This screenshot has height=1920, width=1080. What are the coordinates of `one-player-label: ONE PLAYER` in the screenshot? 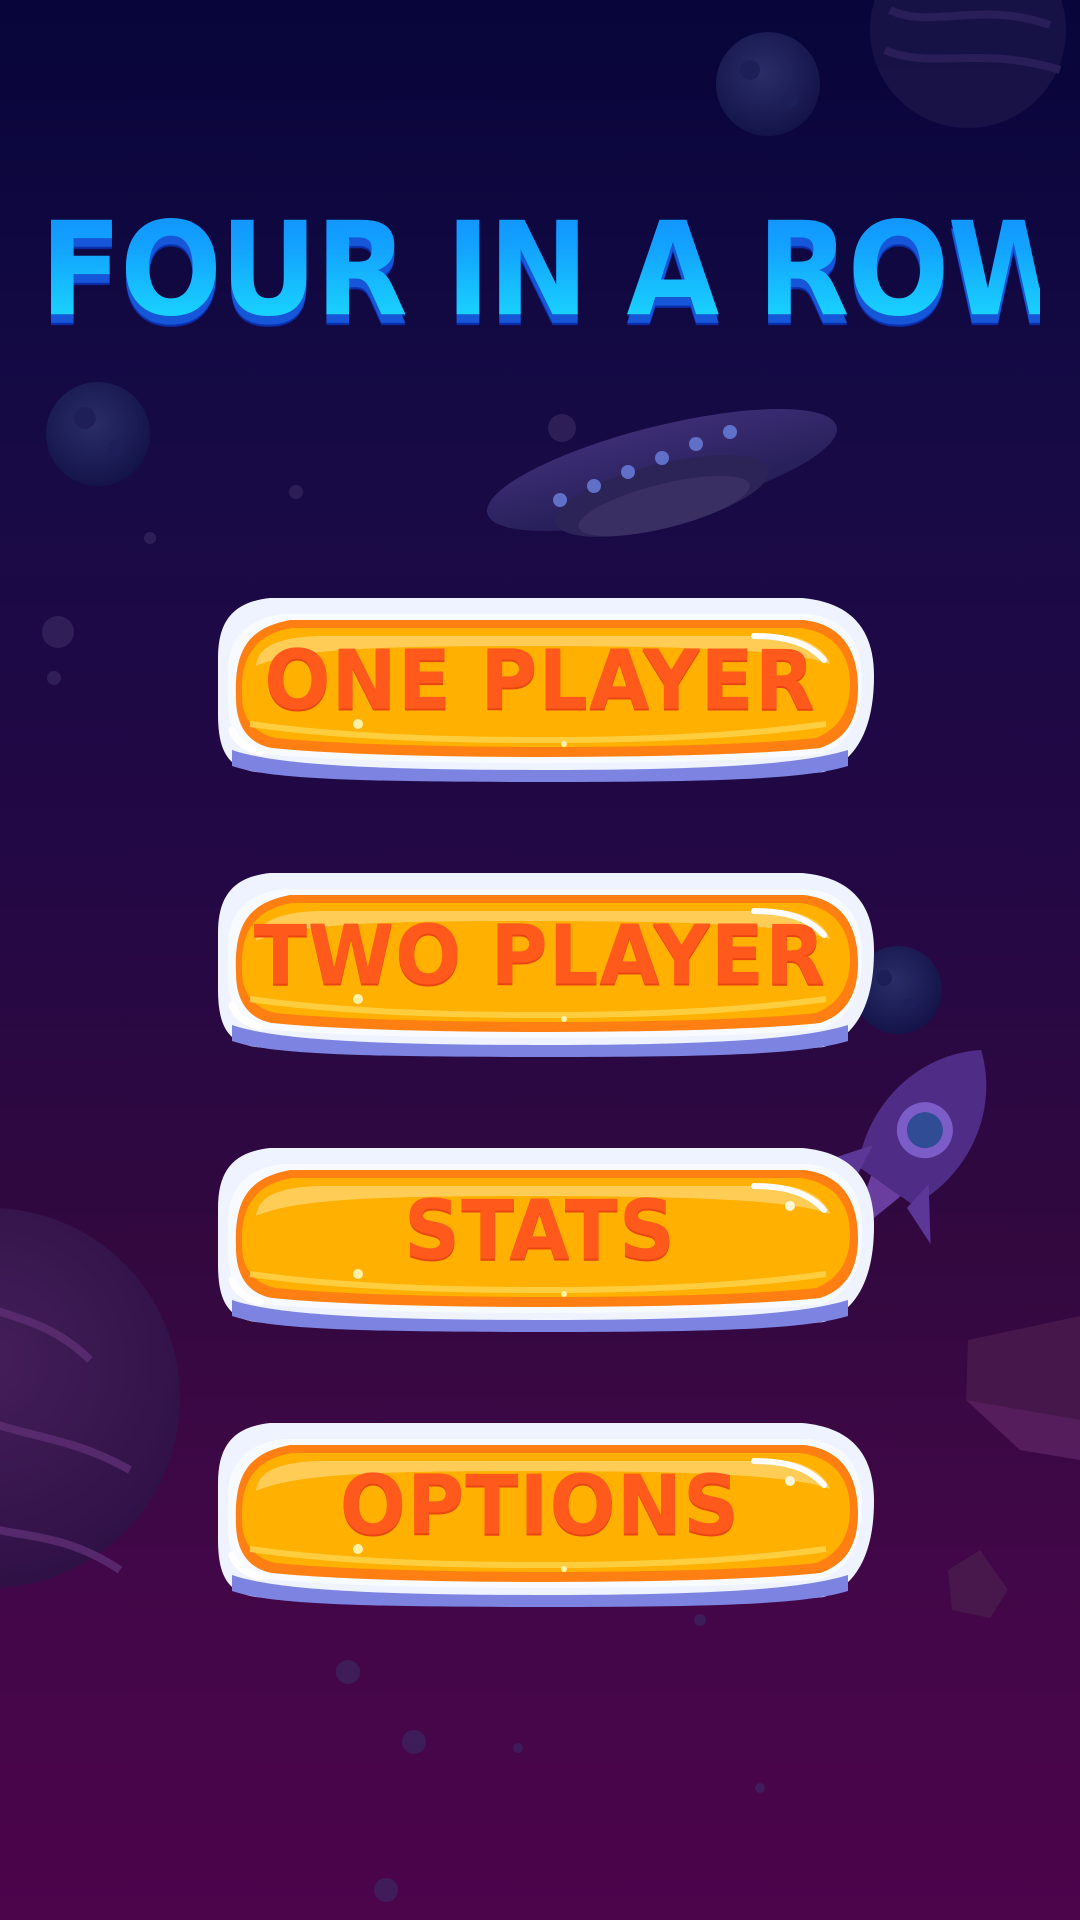 It's located at (540, 681).